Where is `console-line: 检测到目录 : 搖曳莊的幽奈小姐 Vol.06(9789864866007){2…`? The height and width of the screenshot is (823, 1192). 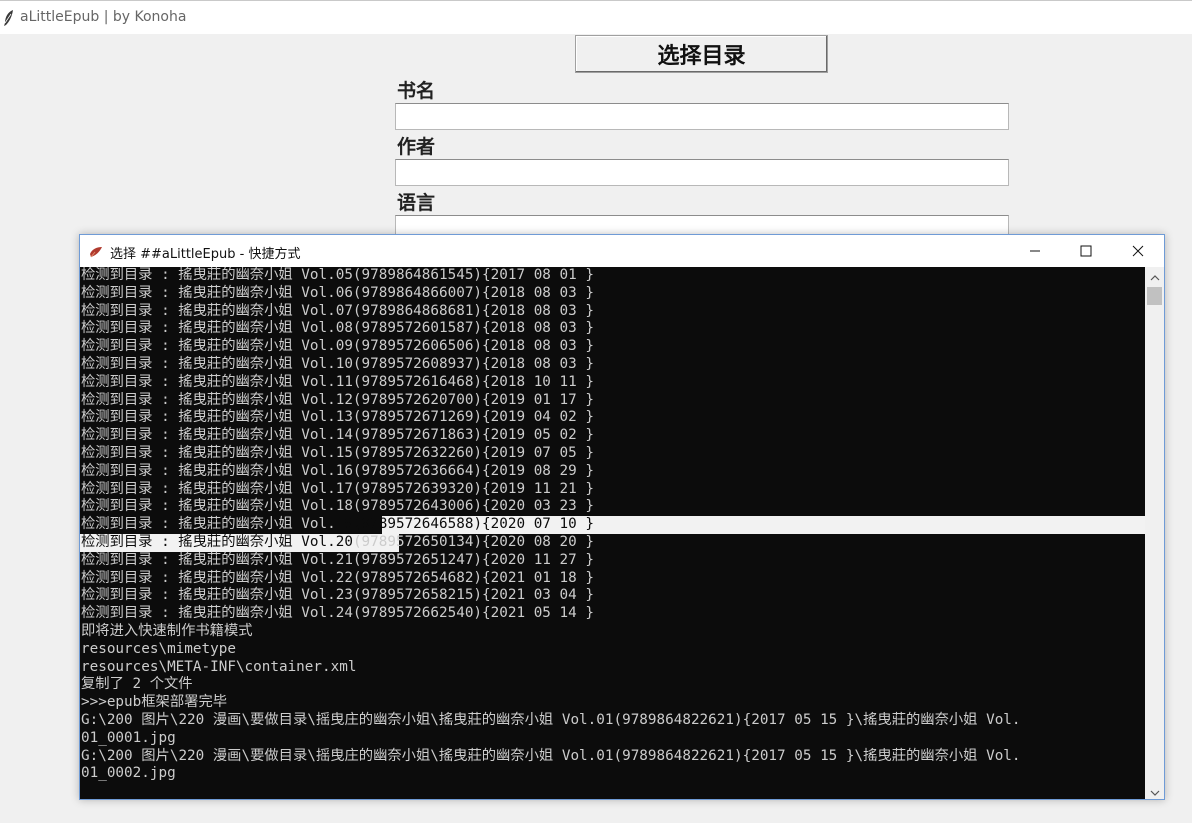
console-line: 检测到目录 : 搖曳莊的幽奈小姐 Vol.06(9789864866007){2… is located at coordinates (337, 292).